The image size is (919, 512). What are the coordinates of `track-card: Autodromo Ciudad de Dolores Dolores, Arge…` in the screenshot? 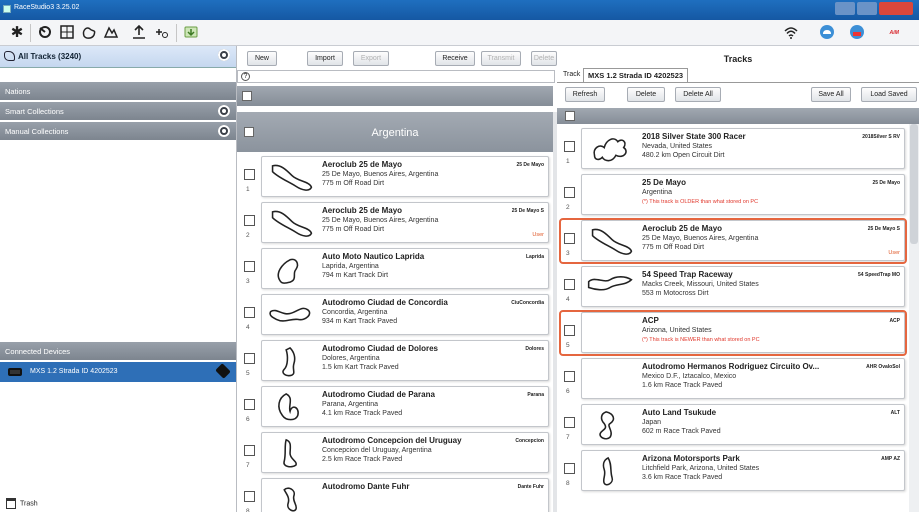 It's located at (405, 360).